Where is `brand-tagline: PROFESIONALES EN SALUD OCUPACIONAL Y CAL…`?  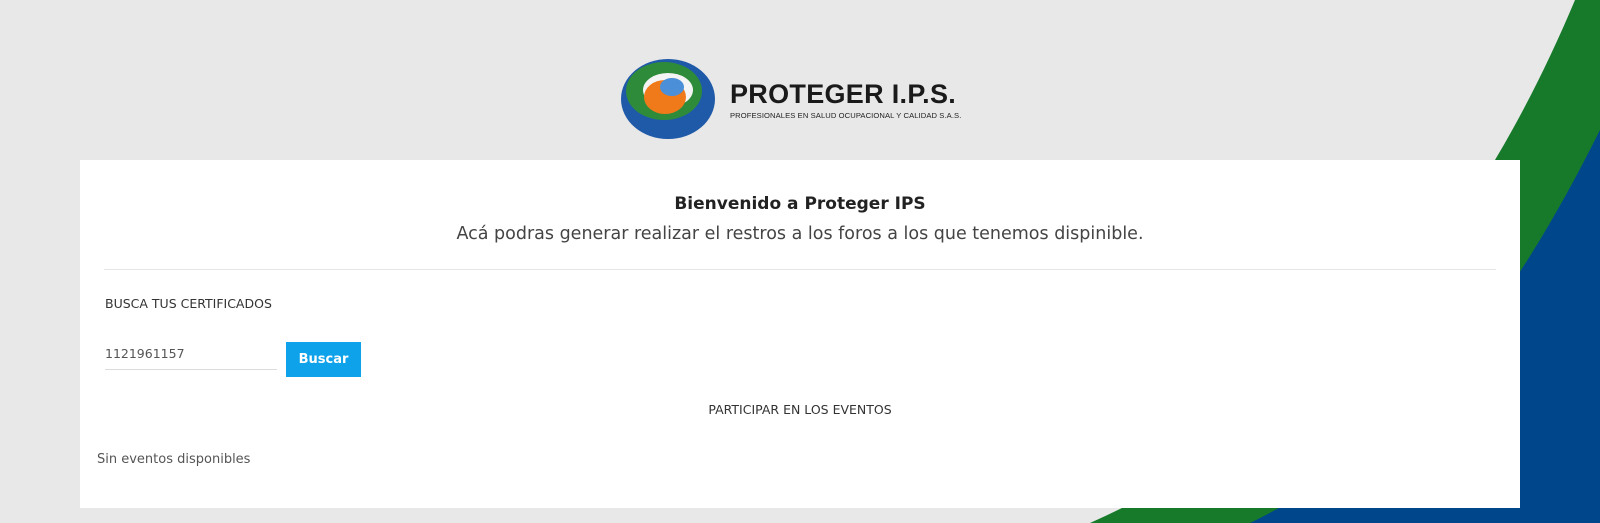 brand-tagline: PROFESIONALES EN SALUD OCUPACIONAL Y CAL… is located at coordinates (846, 115).